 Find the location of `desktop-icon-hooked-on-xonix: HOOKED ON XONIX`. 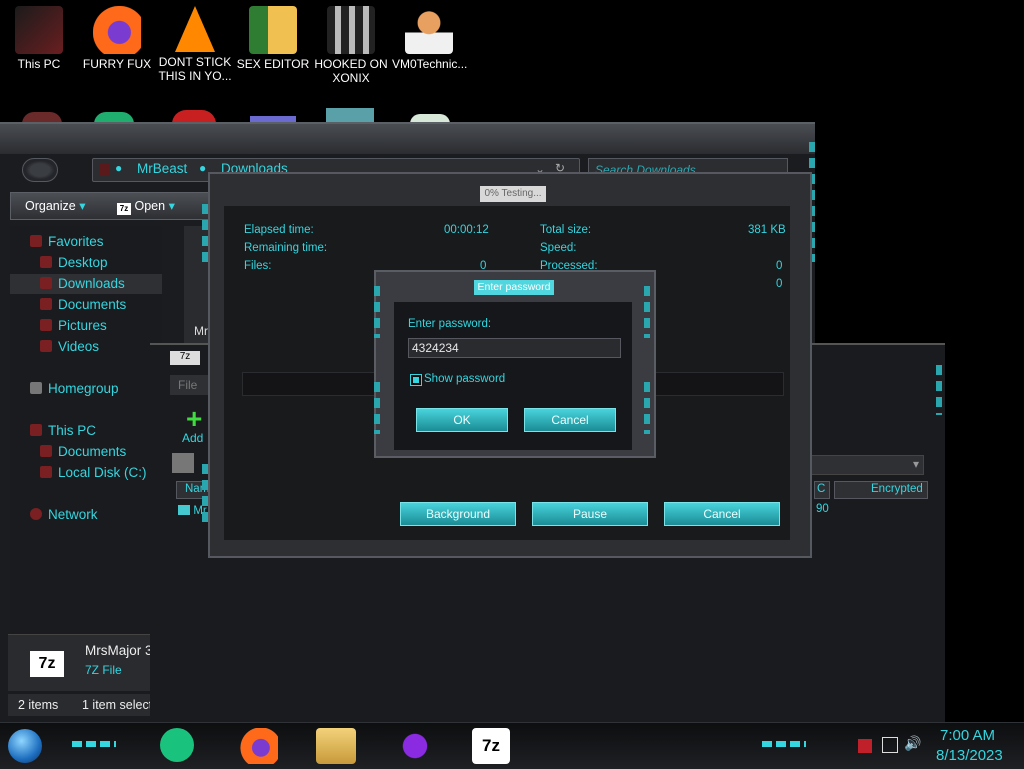

desktop-icon-hooked-on-xonix: HOOKED ON XONIX is located at coordinates (351, 42).